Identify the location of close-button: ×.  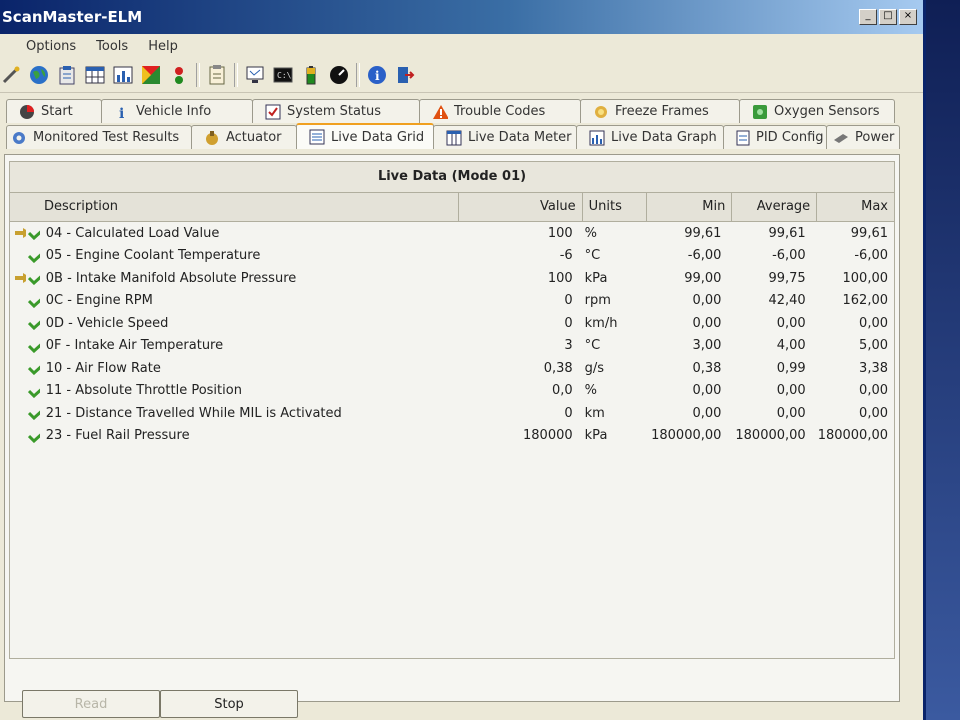
(908, 17).